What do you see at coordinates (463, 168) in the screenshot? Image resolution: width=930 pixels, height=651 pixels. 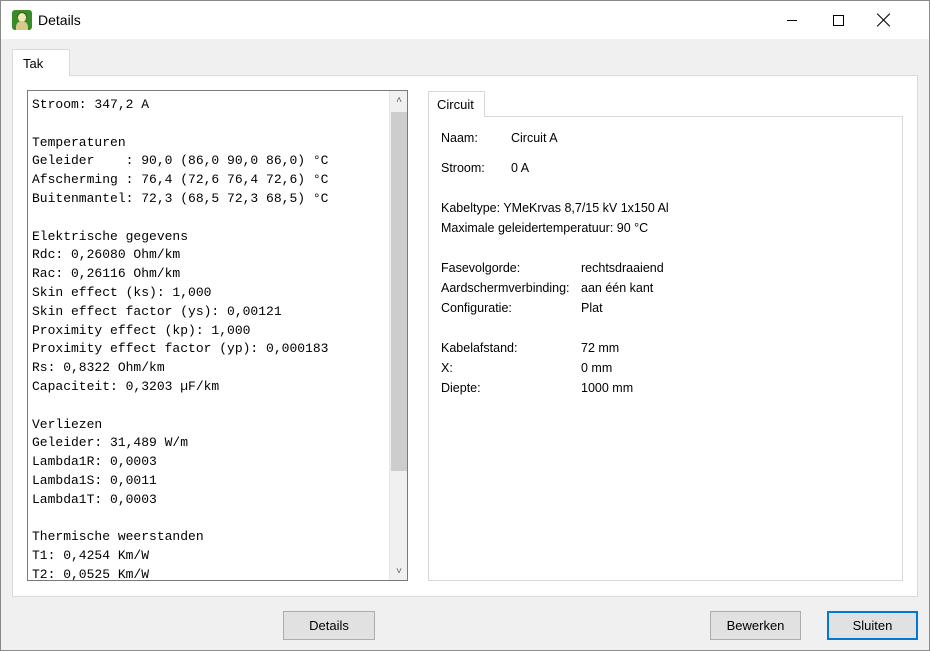 I see `stroom-label: Stroom:` at bounding box center [463, 168].